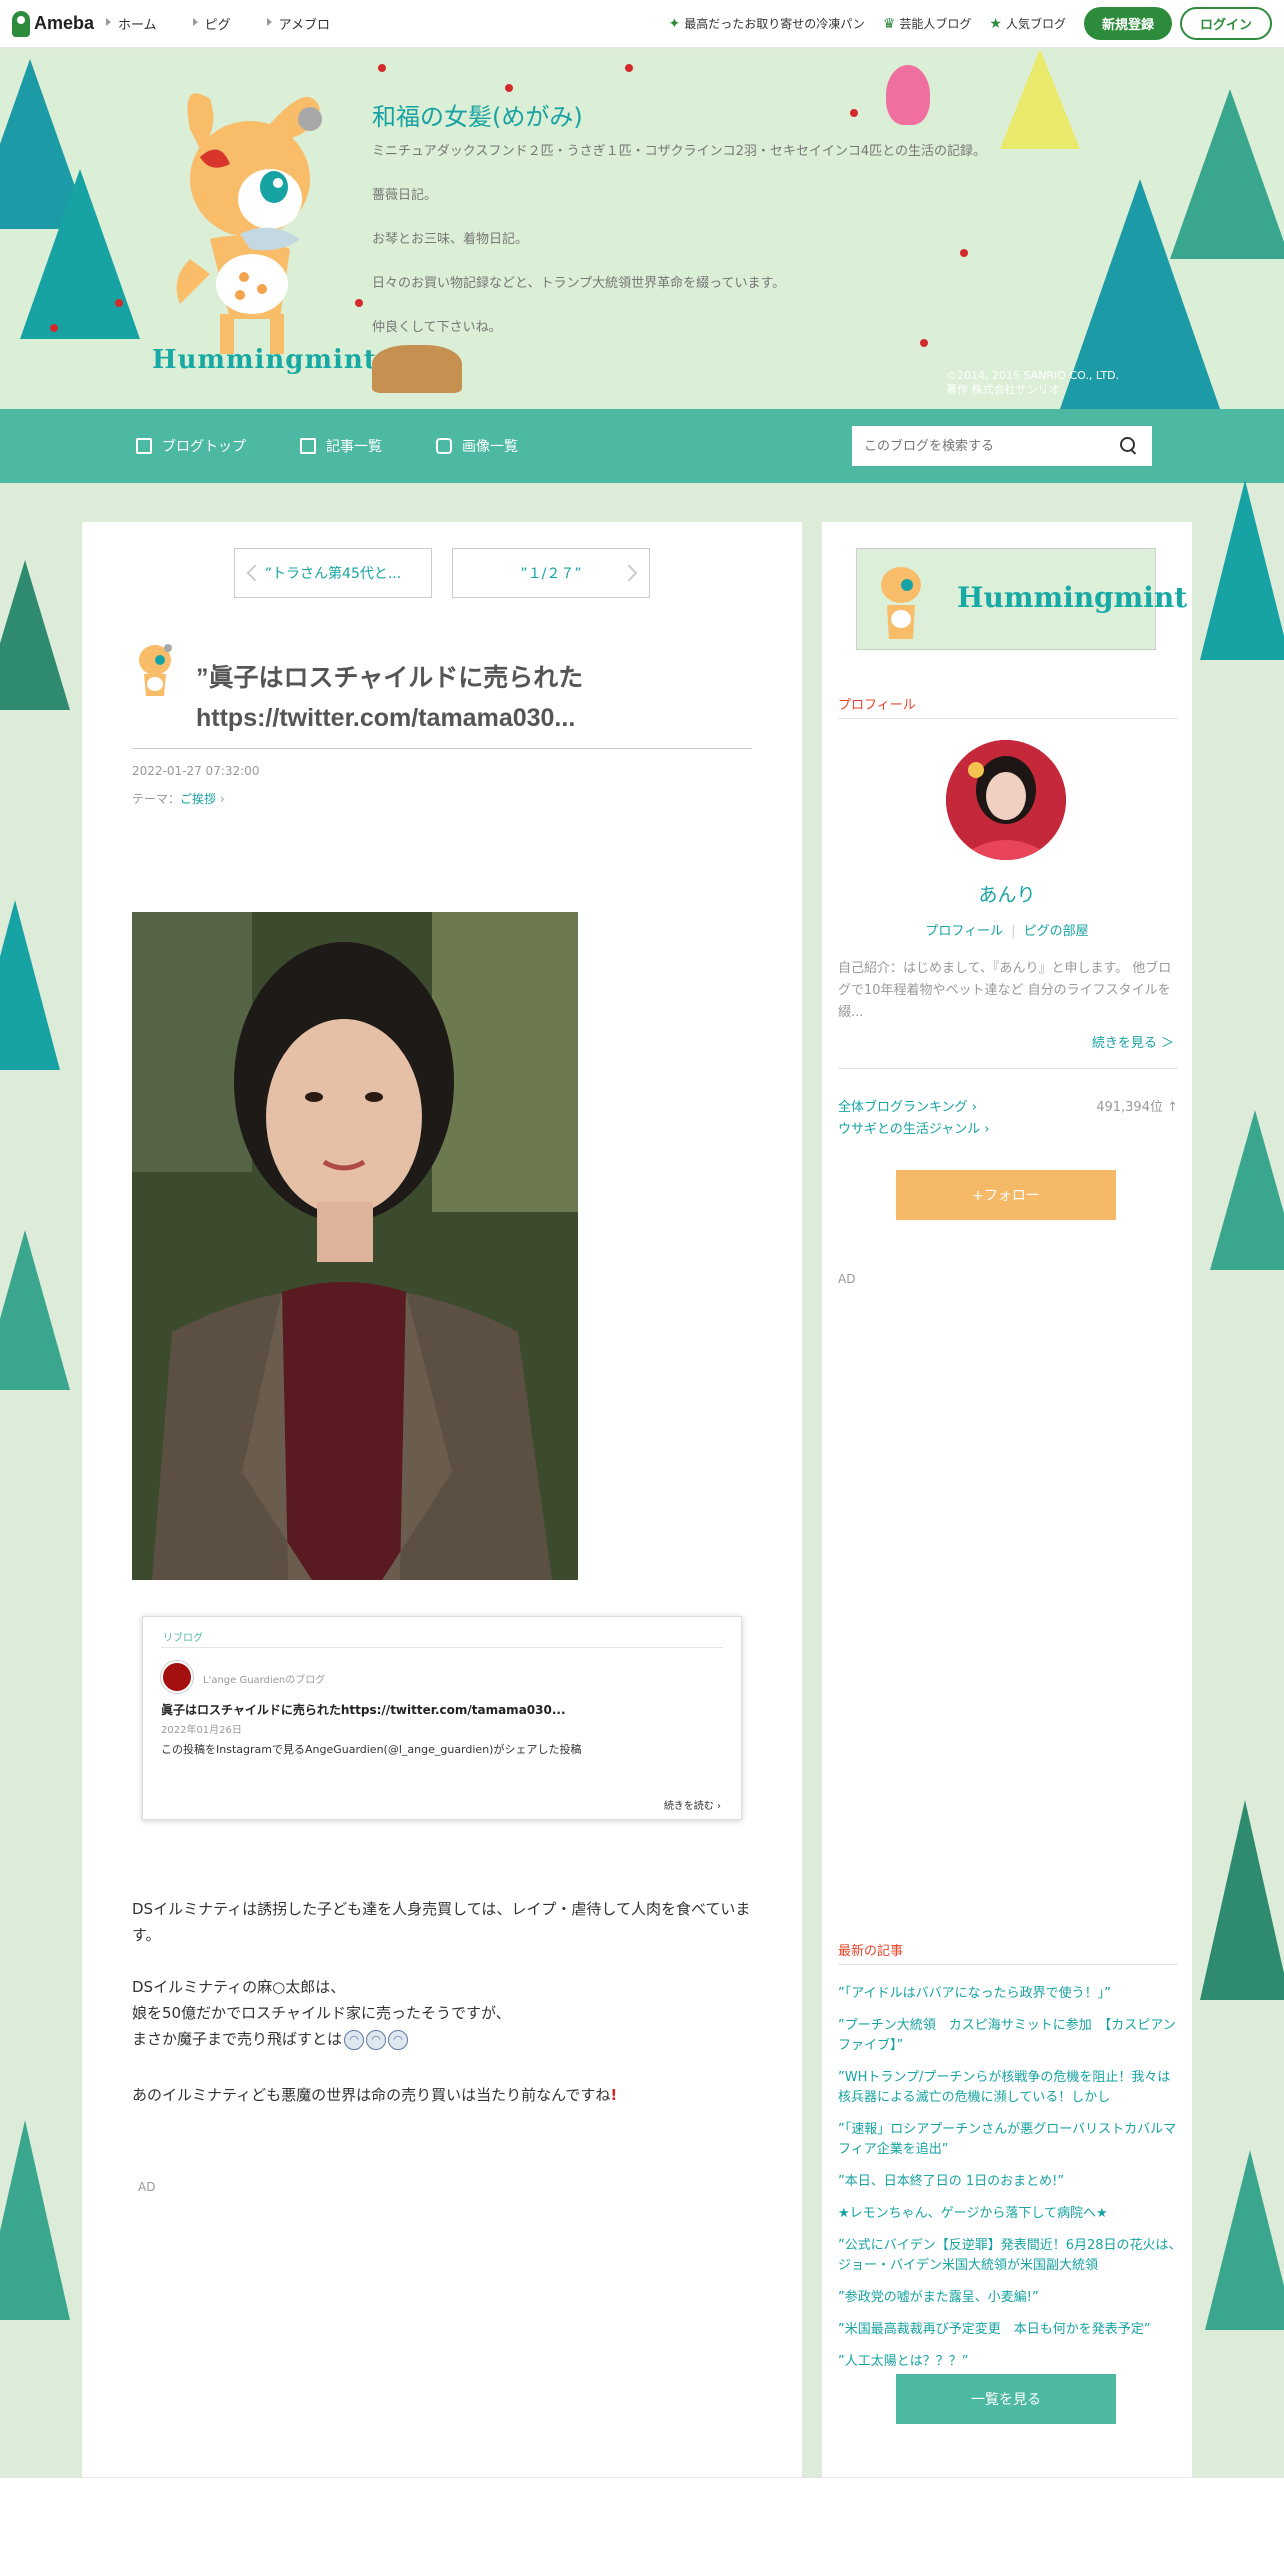 This screenshot has height=2568, width=1284. What do you see at coordinates (964, 931) in the screenshot?
I see `profile-link: プロフィール` at bounding box center [964, 931].